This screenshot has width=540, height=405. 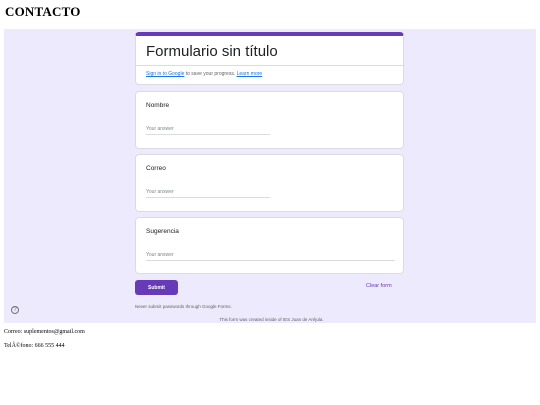 What do you see at coordinates (379, 286) in the screenshot?
I see `clear-form-button: Clear form` at bounding box center [379, 286].